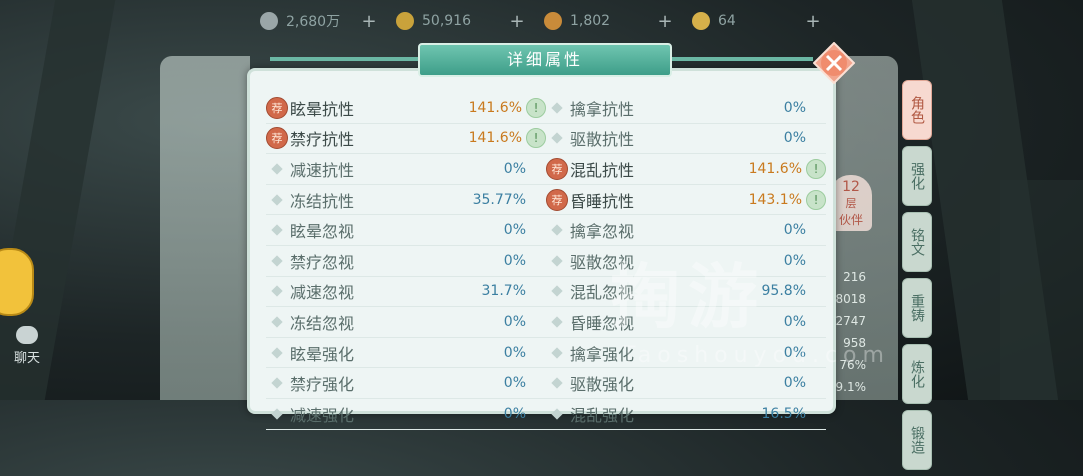 This screenshot has height=476, width=1083. Describe the element at coordinates (602, 232) in the screenshot. I see `attribute-name: 擒拿忽视` at that location.